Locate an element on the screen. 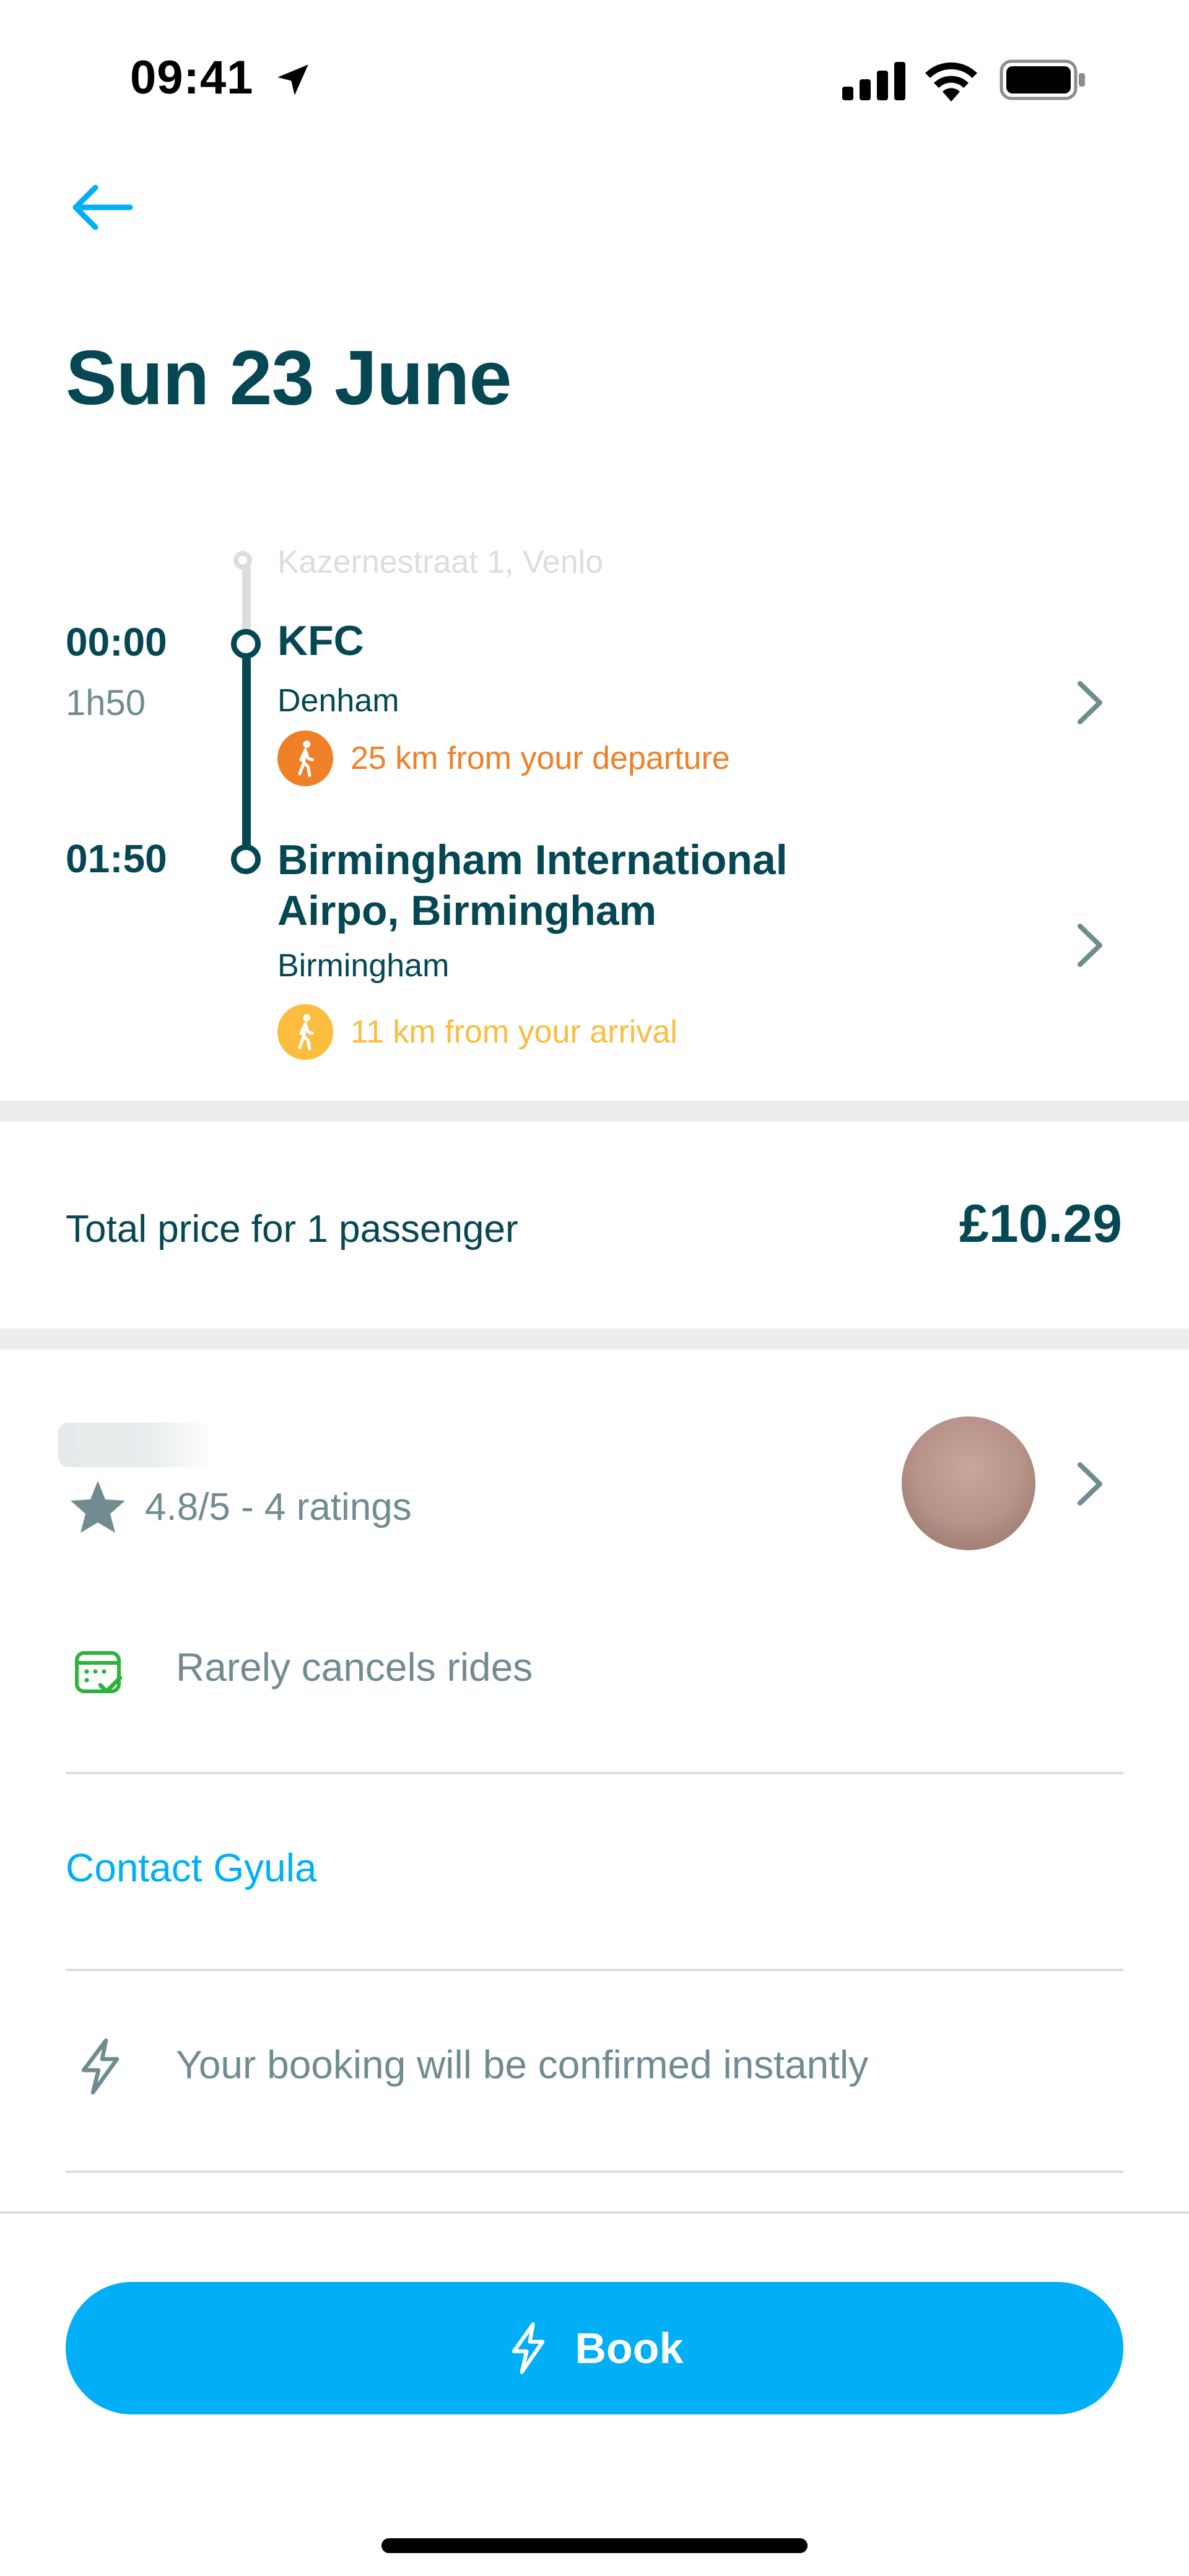 The image size is (1189, 2576). departure-walk-distance: 25 km from your departure is located at coordinates (503, 758).